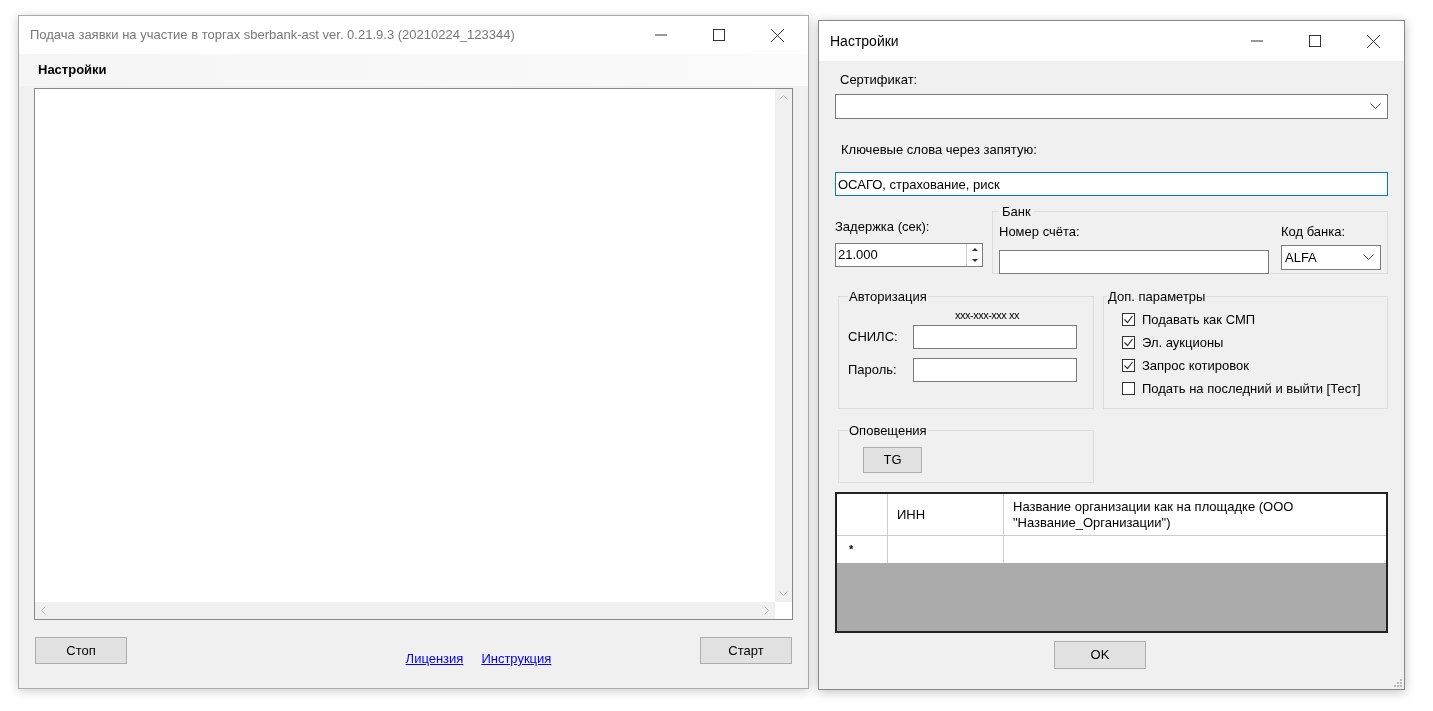 The width and height of the screenshot is (1433, 711). Describe the element at coordinates (273, 35) in the screenshot. I see `window-title: Подача заявки на участие в торгах sberbank-ast ver. 0.21.9.3 (20210224_123344)` at that location.